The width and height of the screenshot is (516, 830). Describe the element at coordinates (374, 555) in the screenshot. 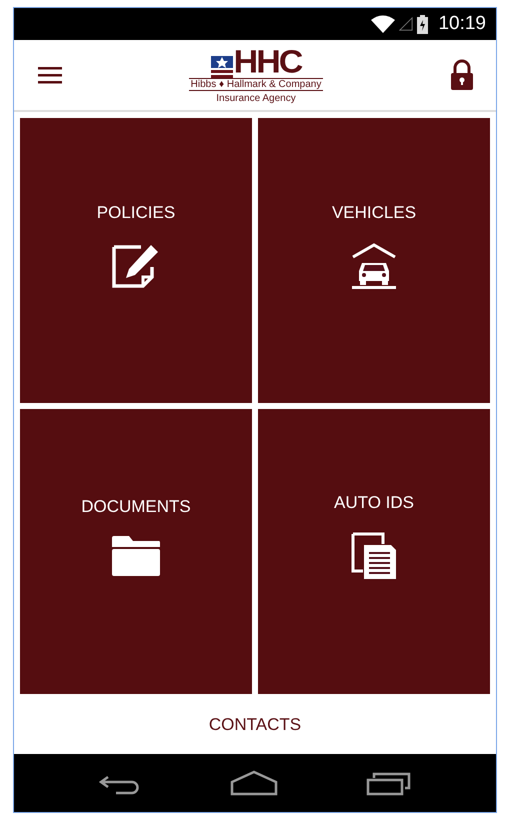

I see `documents-icon` at that location.